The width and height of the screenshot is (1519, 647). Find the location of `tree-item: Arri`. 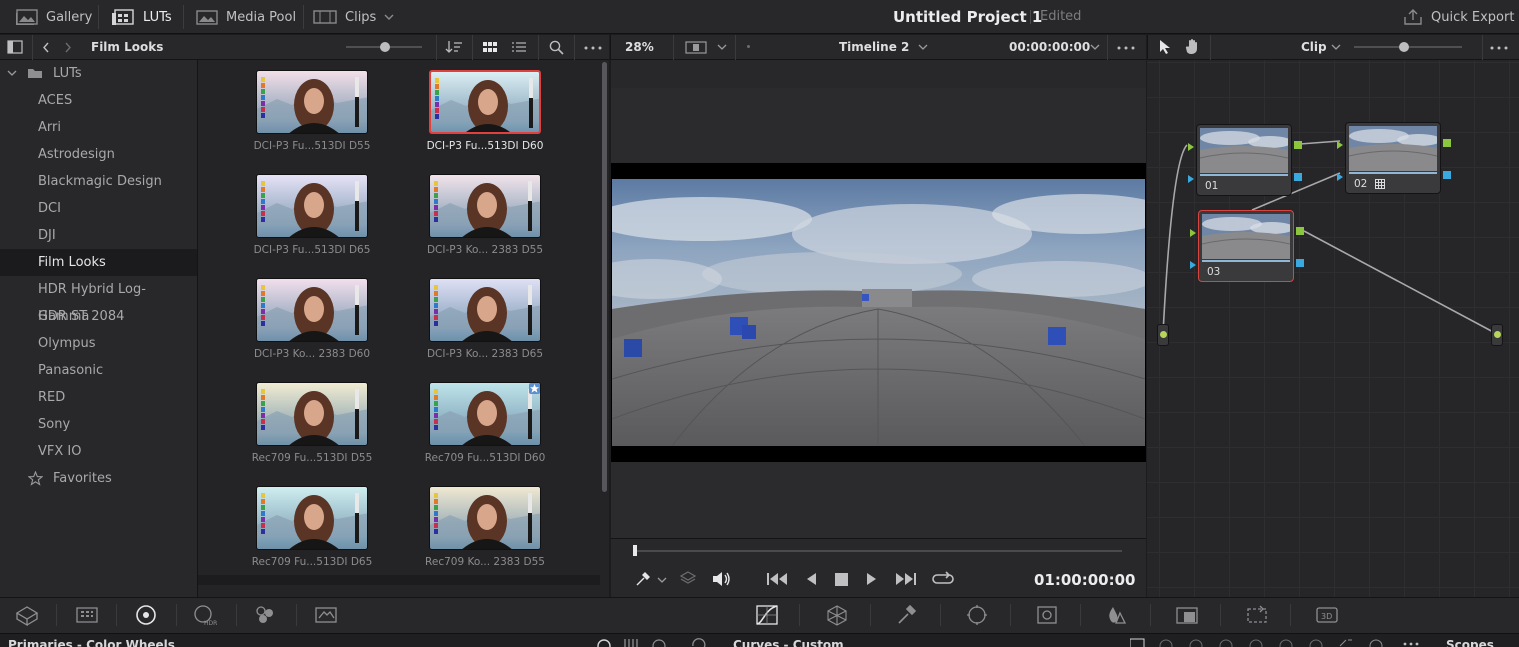

tree-item: Arri is located at coordinates (98, 127).